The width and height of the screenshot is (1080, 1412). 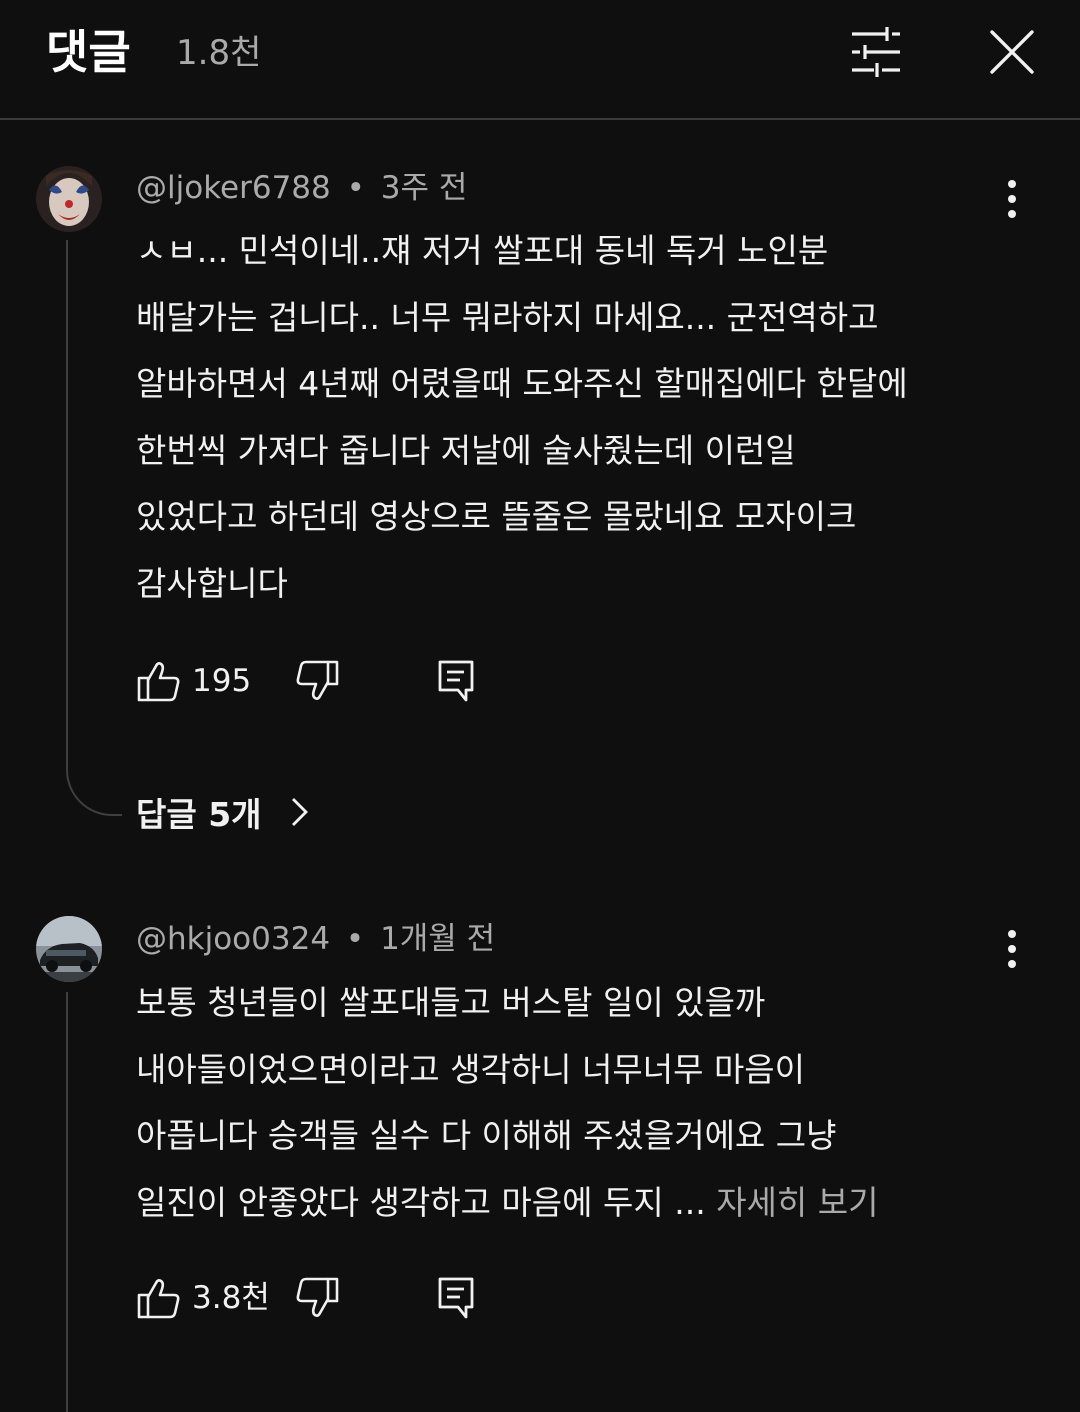 What do you see at coordinates (507, 317) in the screenshot?
I see `comment-line: 배달가는 겁니다.. 너무 뭐라하지 마세요... 군전역하고` at bounding box center [507, 317].